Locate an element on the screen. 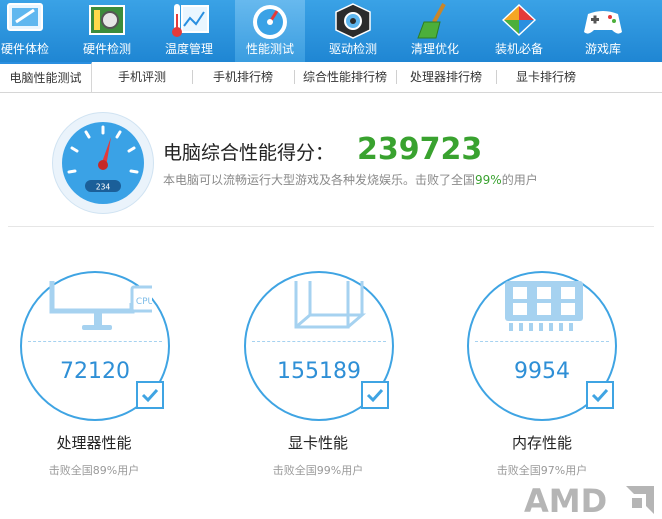  amd-logo: AMD is located at coordinates (589, 500).